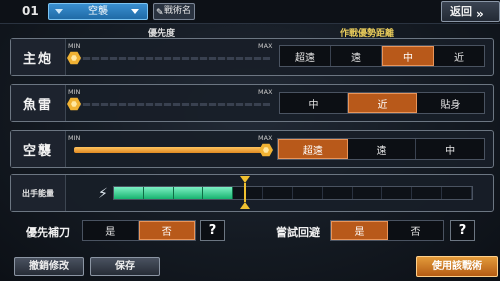 The image size is (500, 281). What do you see at coordinates (178, 11) in the screenshot?
I see `tactic-name-label: 戰術名` at bounding box center [178, 11].